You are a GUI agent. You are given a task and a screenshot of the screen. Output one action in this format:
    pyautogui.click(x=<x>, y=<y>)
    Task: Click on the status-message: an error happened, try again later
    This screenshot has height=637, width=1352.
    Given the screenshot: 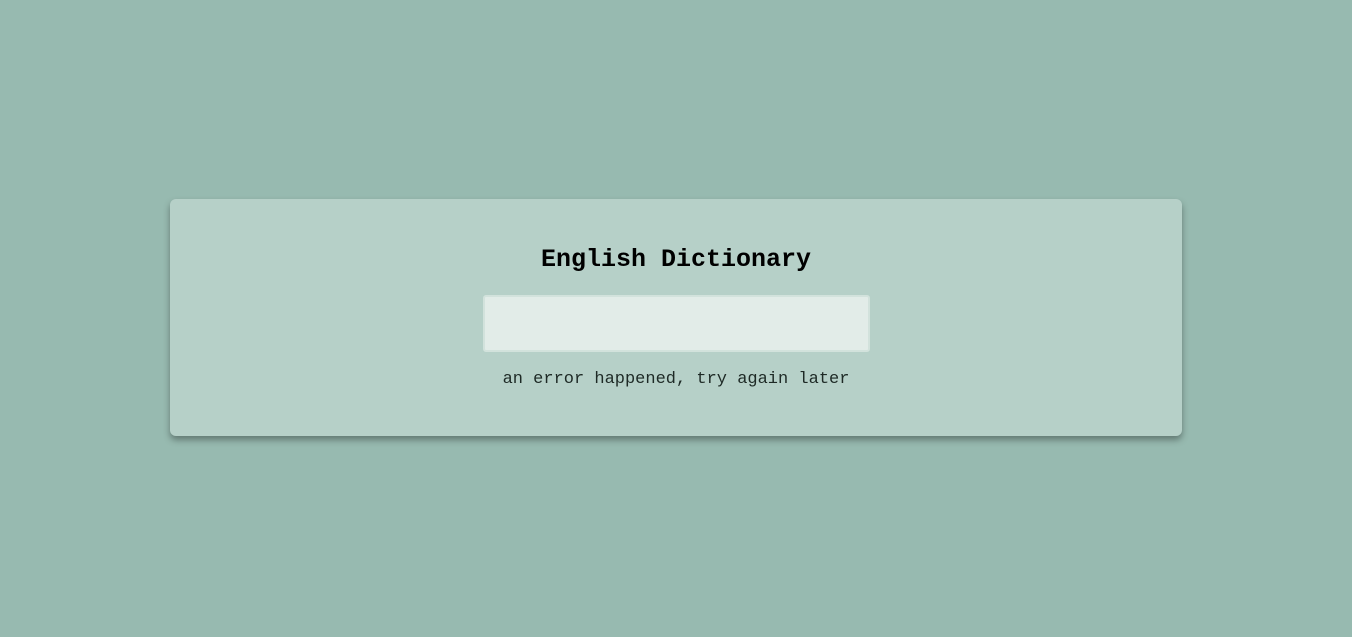 What is the action you would take?
    pyautogui.click(x=676, y=379)
    